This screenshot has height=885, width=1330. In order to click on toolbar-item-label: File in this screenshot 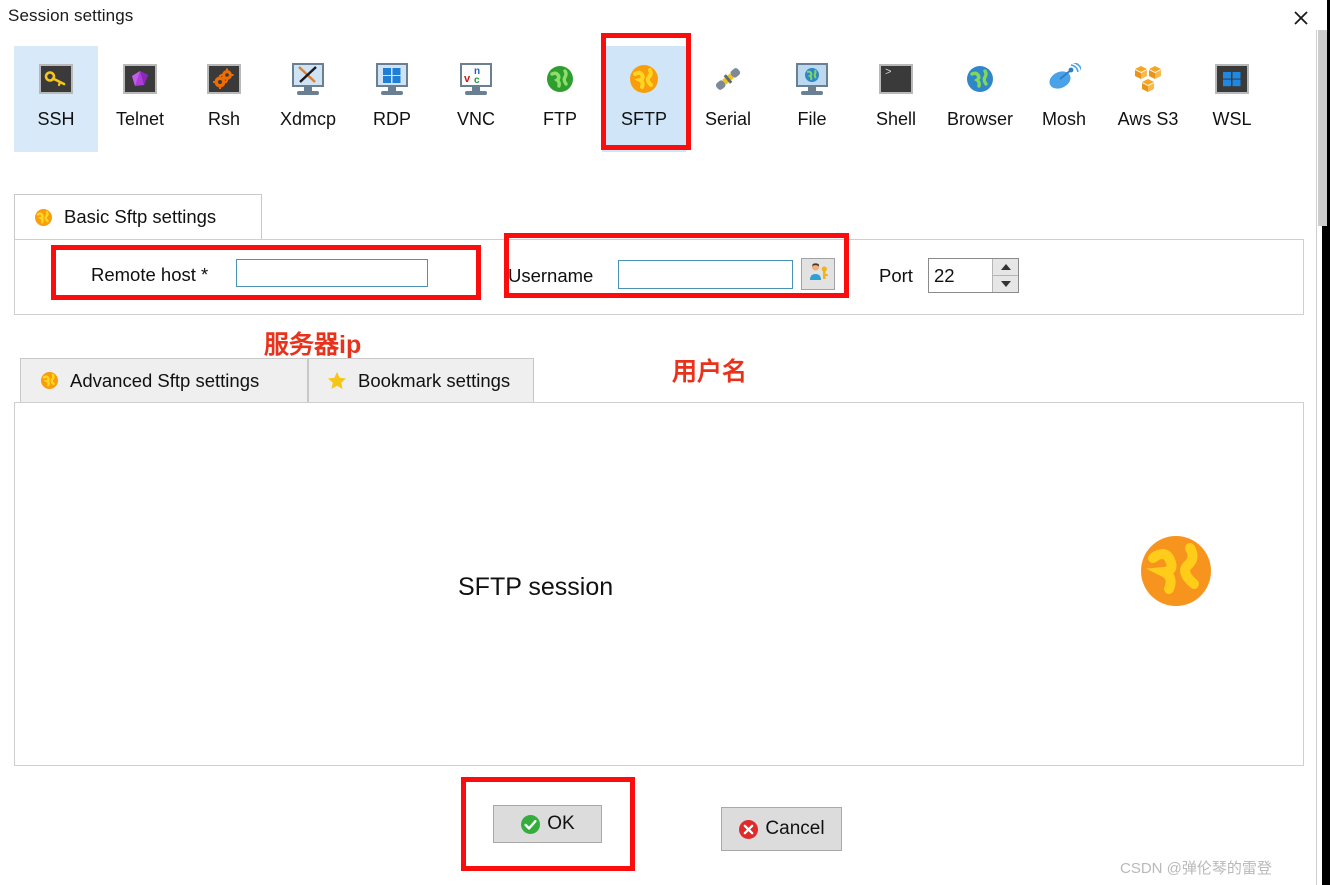, I will do `click(812, 119)`.